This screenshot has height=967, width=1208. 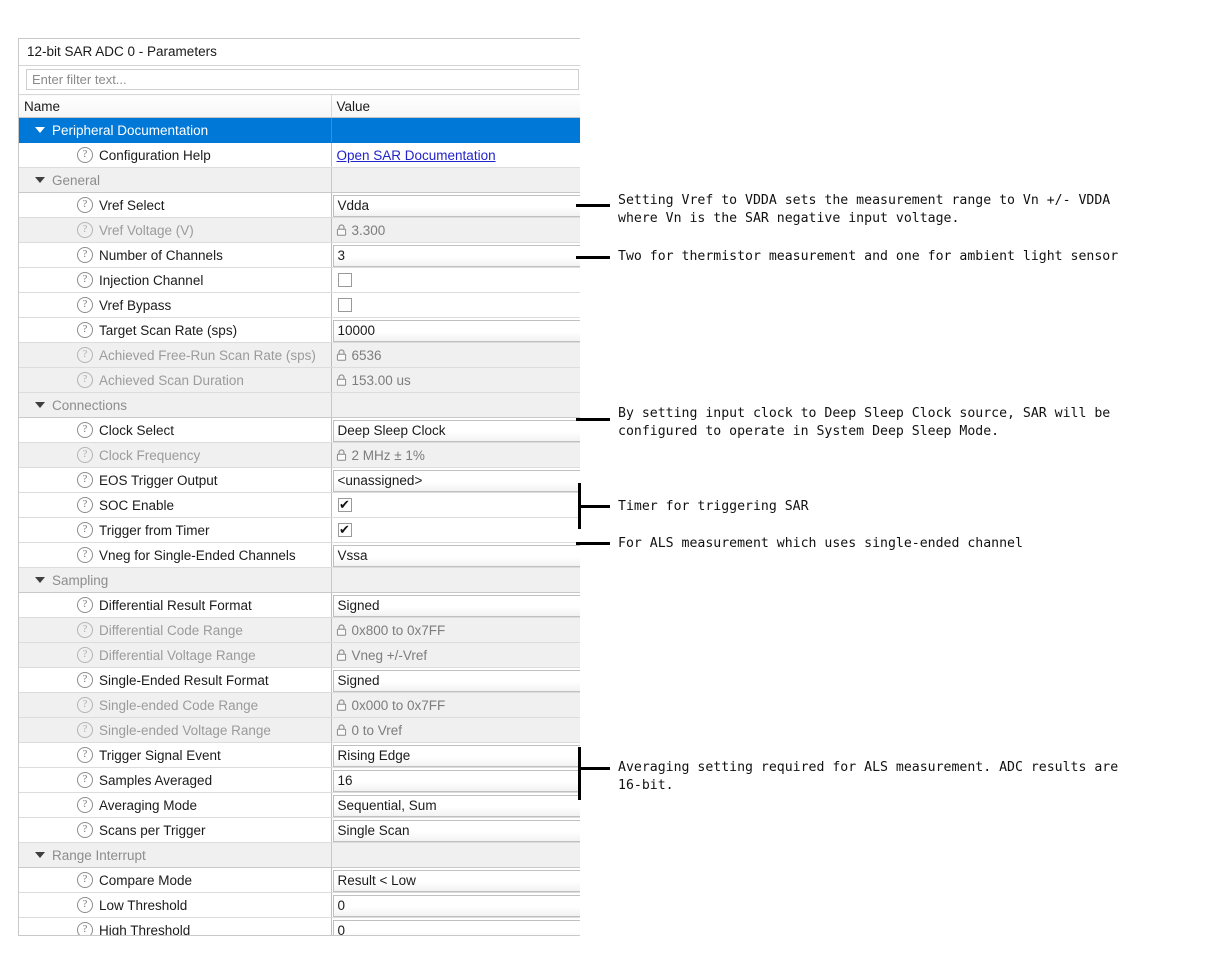 I want to click on cell-name: ? Single-ended Voltage Range, so click(x=175, y=730).